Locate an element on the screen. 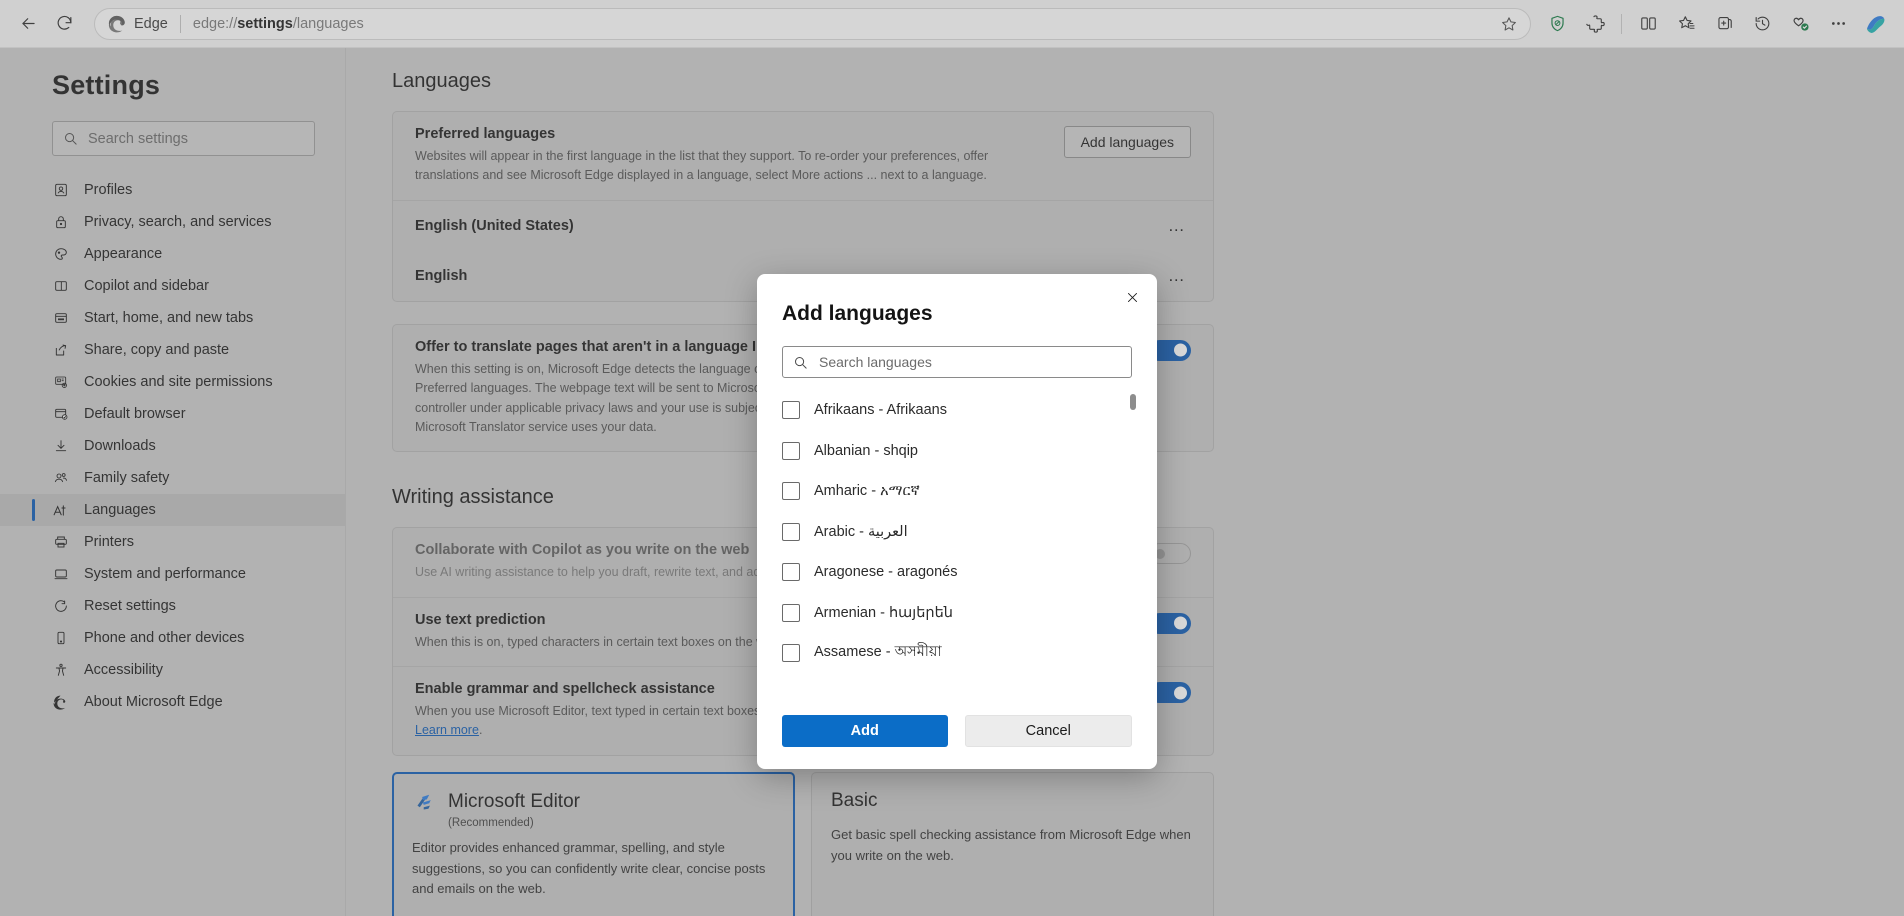 This screenshot has width=1904, height=916. list-item: Afrikaans - Afrikaans is located at coordinates (969, 410).